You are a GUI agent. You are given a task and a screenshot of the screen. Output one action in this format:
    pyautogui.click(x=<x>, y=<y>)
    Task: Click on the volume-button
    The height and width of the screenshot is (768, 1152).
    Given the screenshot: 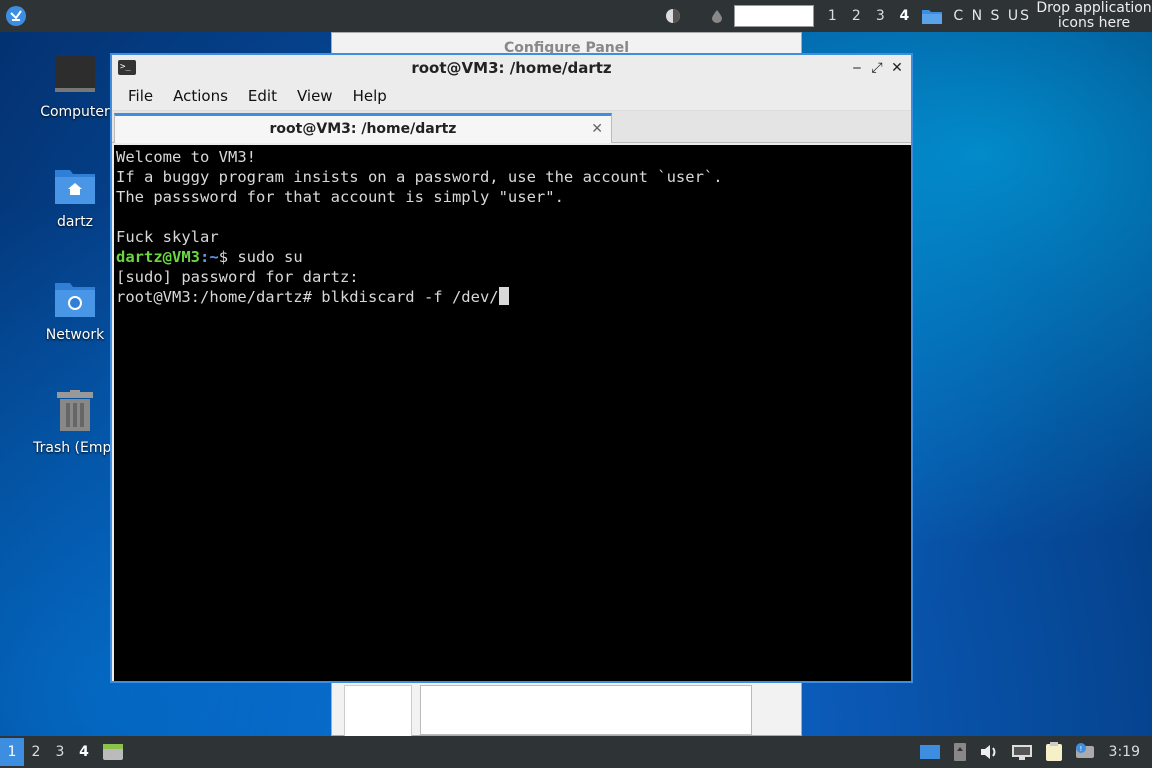 What is the action you would take?
    pyautogui.click(x=989, y=752)
    